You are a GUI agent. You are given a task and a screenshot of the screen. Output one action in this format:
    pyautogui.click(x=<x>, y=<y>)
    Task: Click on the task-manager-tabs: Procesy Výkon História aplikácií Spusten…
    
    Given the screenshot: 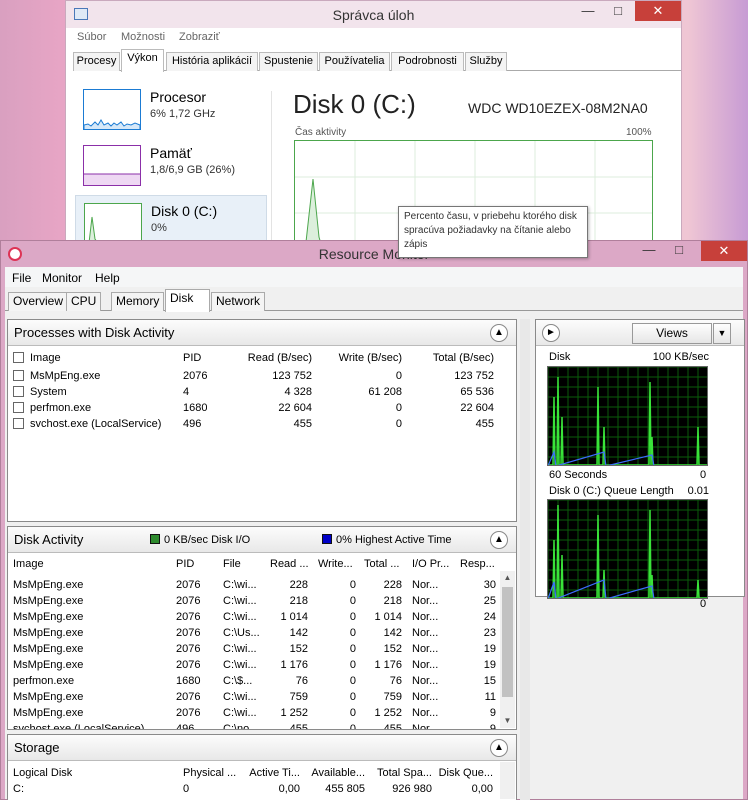 What is the action you would take?
    pyautogui.click(x=377, y=60)
    